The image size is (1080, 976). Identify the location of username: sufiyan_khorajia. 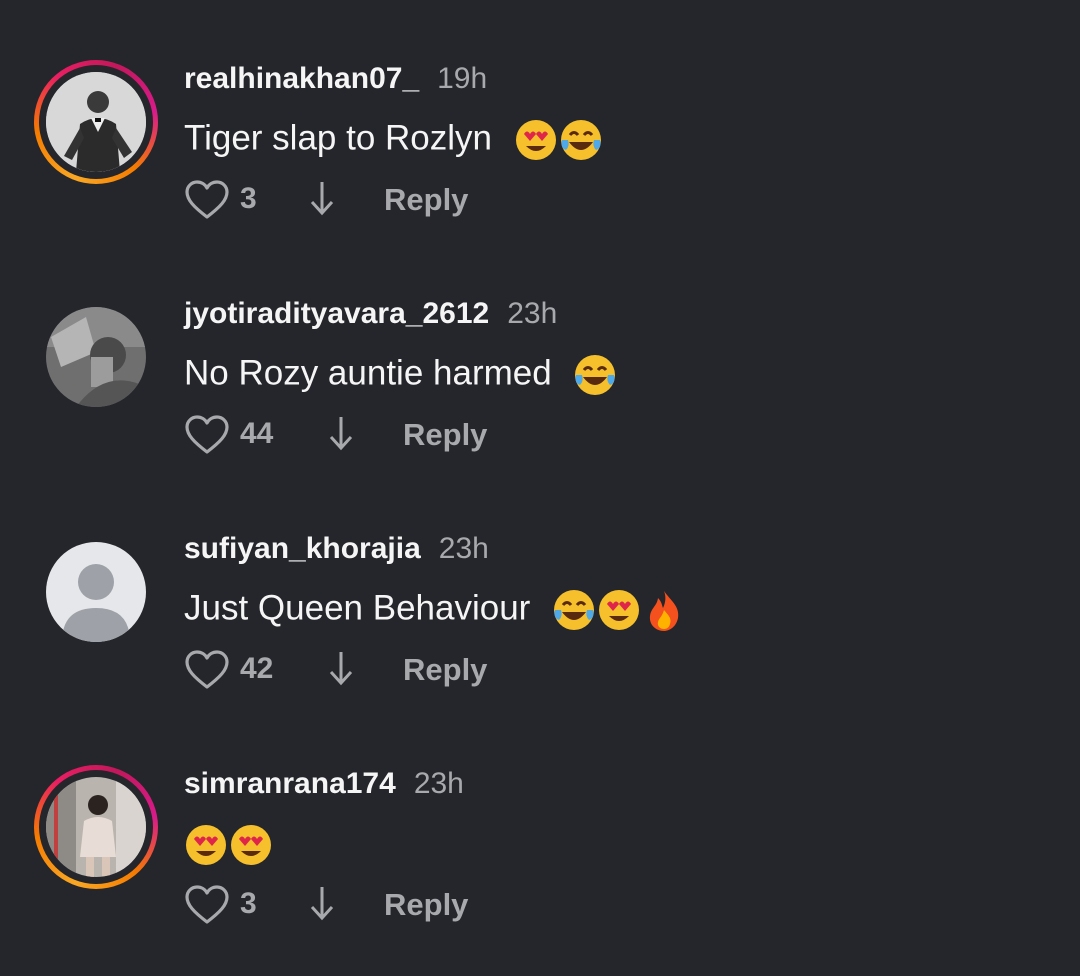
(302, 549).